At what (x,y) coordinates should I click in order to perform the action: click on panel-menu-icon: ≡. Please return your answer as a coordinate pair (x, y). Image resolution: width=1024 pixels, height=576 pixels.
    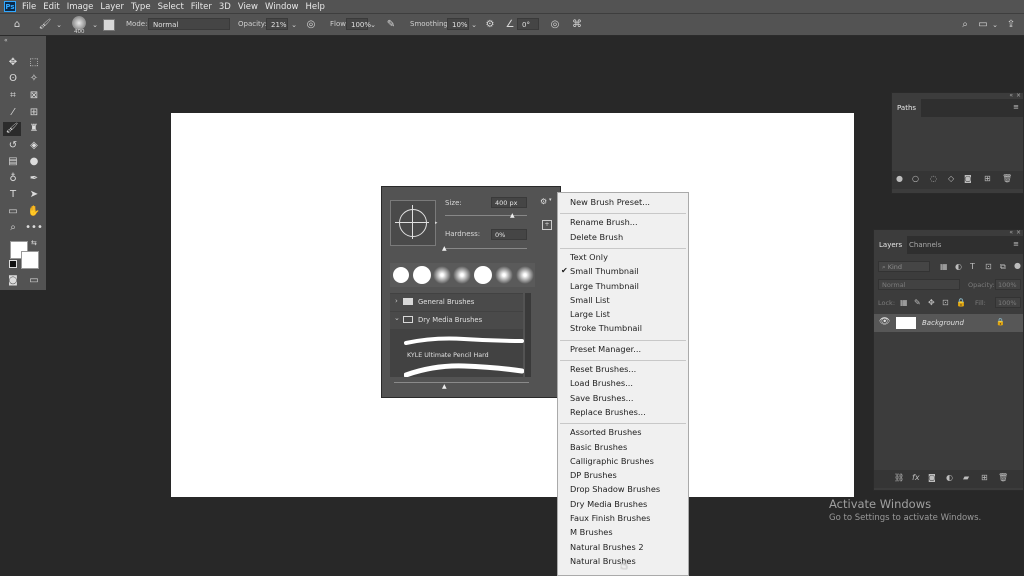
    Looking at the image, I should click on (1016, 107).